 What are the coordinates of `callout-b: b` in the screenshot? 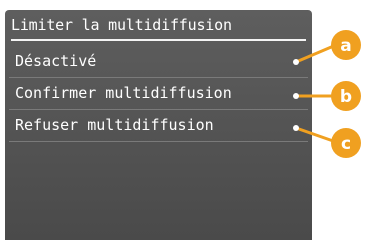 It's located at (327, 96).